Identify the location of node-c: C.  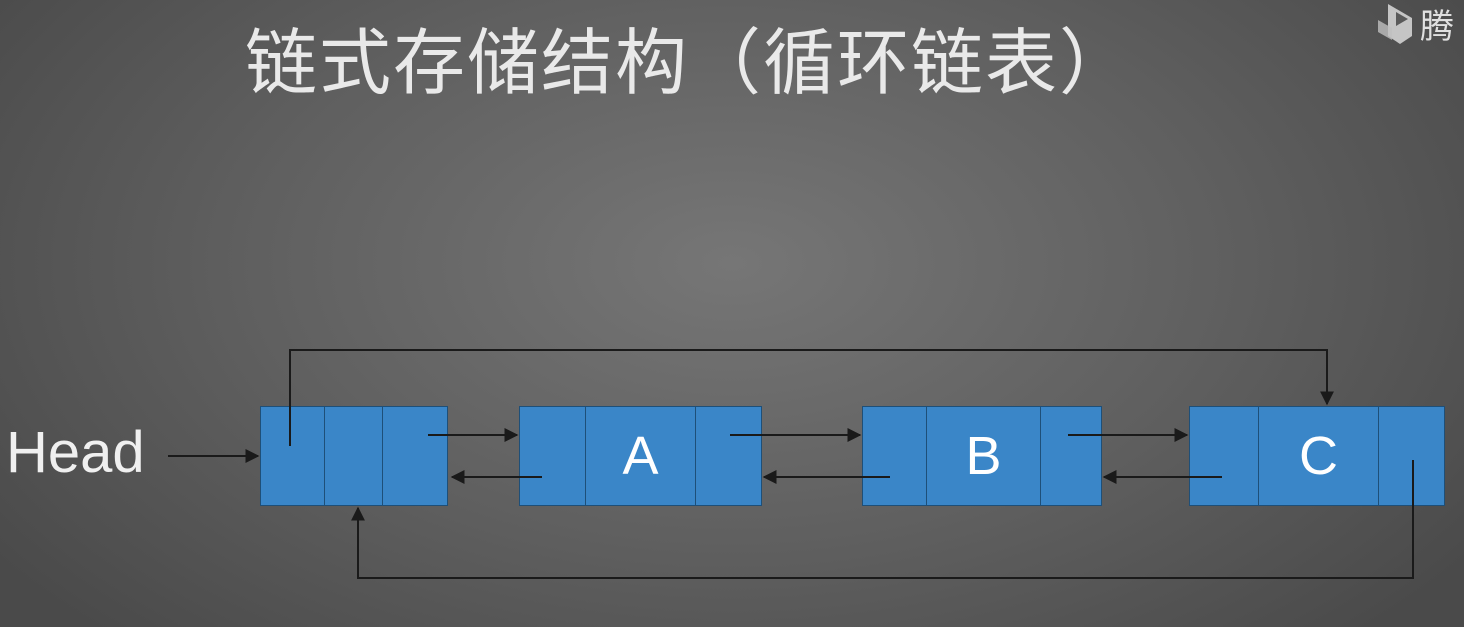
(1317, 456).